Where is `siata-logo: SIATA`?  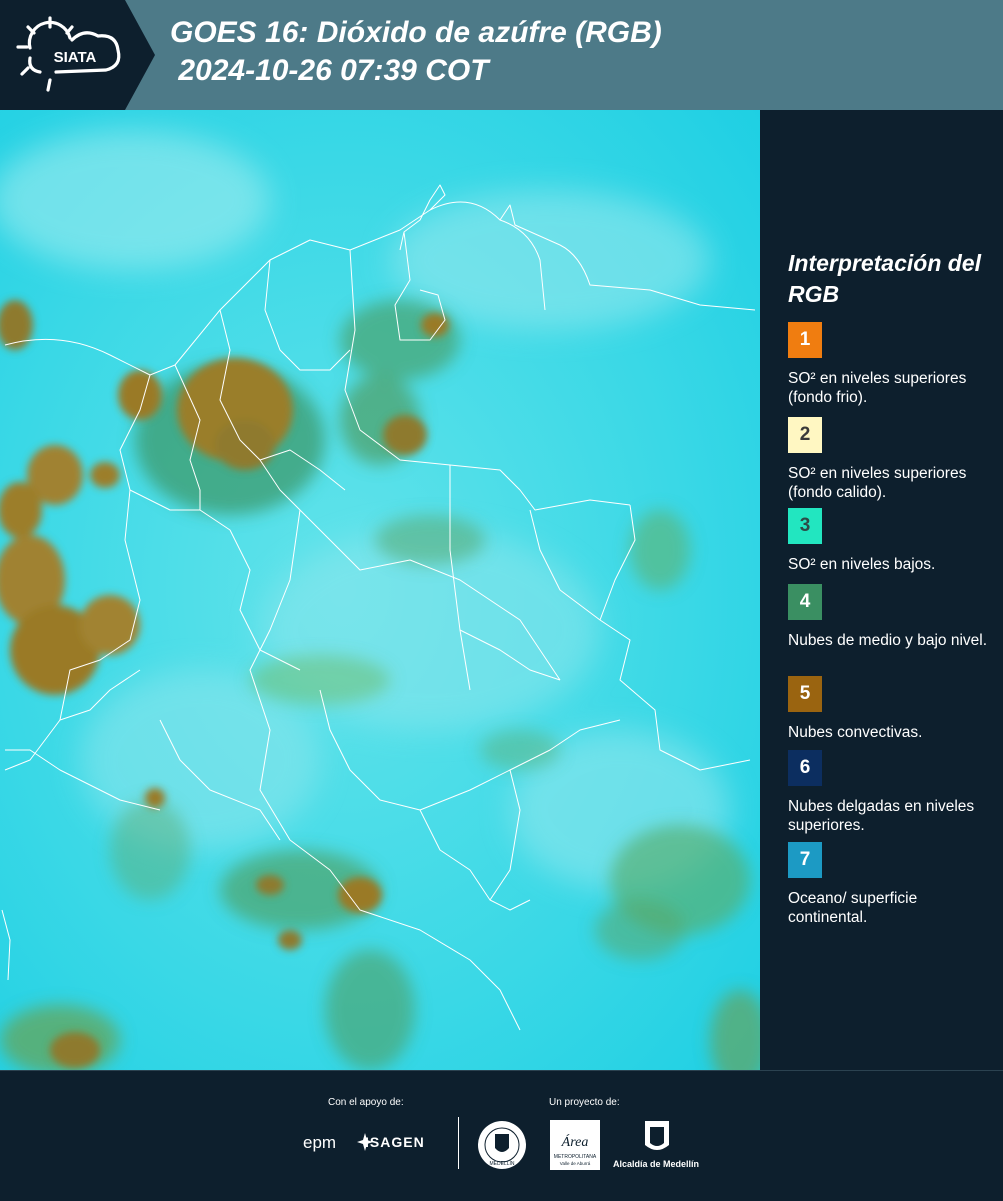
siata-logo: SIATA is located at coordinates (77, 55).